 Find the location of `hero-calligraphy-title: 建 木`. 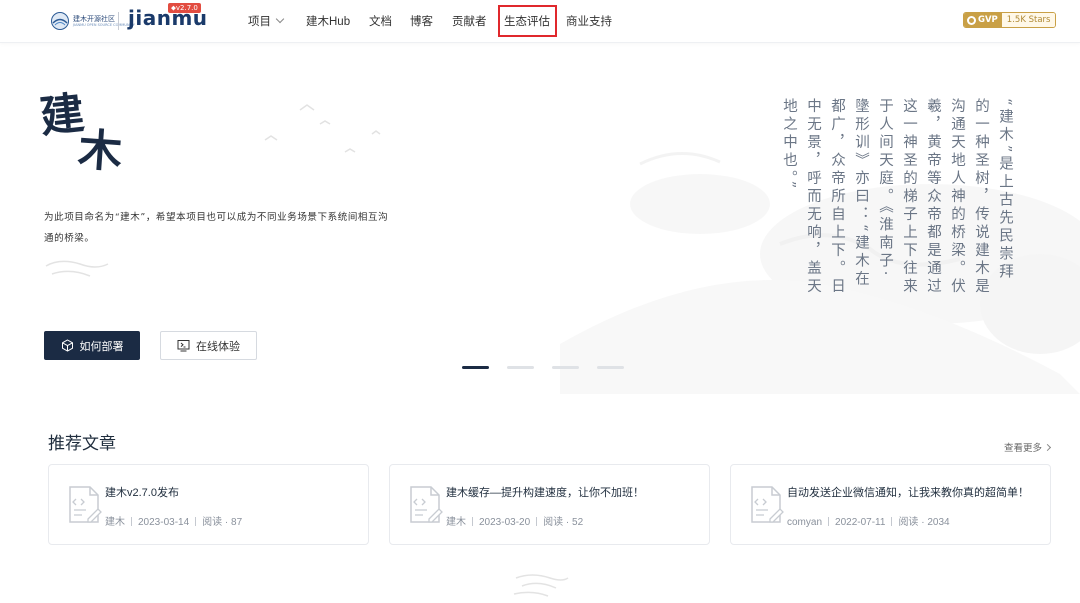

hero-calligraphy-title: 建 木 is located at coordinates (81, 133).